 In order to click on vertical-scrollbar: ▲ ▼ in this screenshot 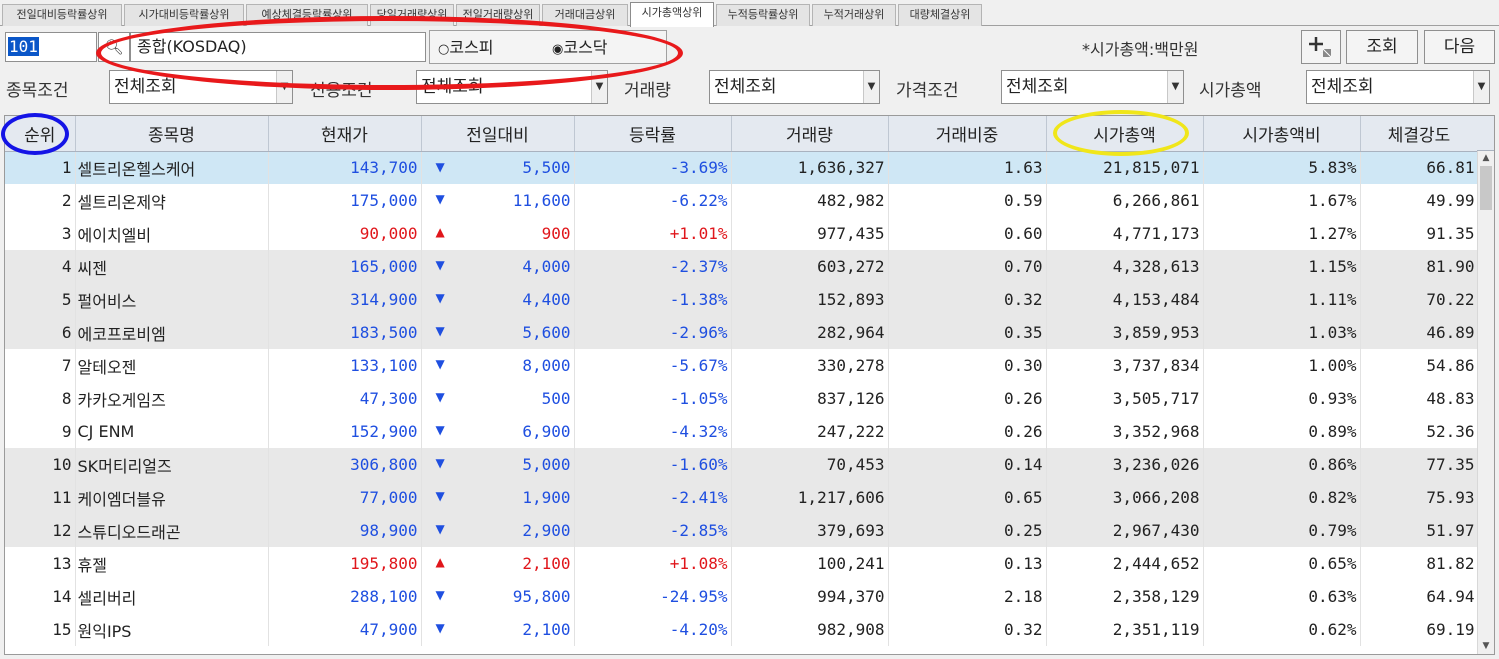, I will do `click(1485, 402)`.